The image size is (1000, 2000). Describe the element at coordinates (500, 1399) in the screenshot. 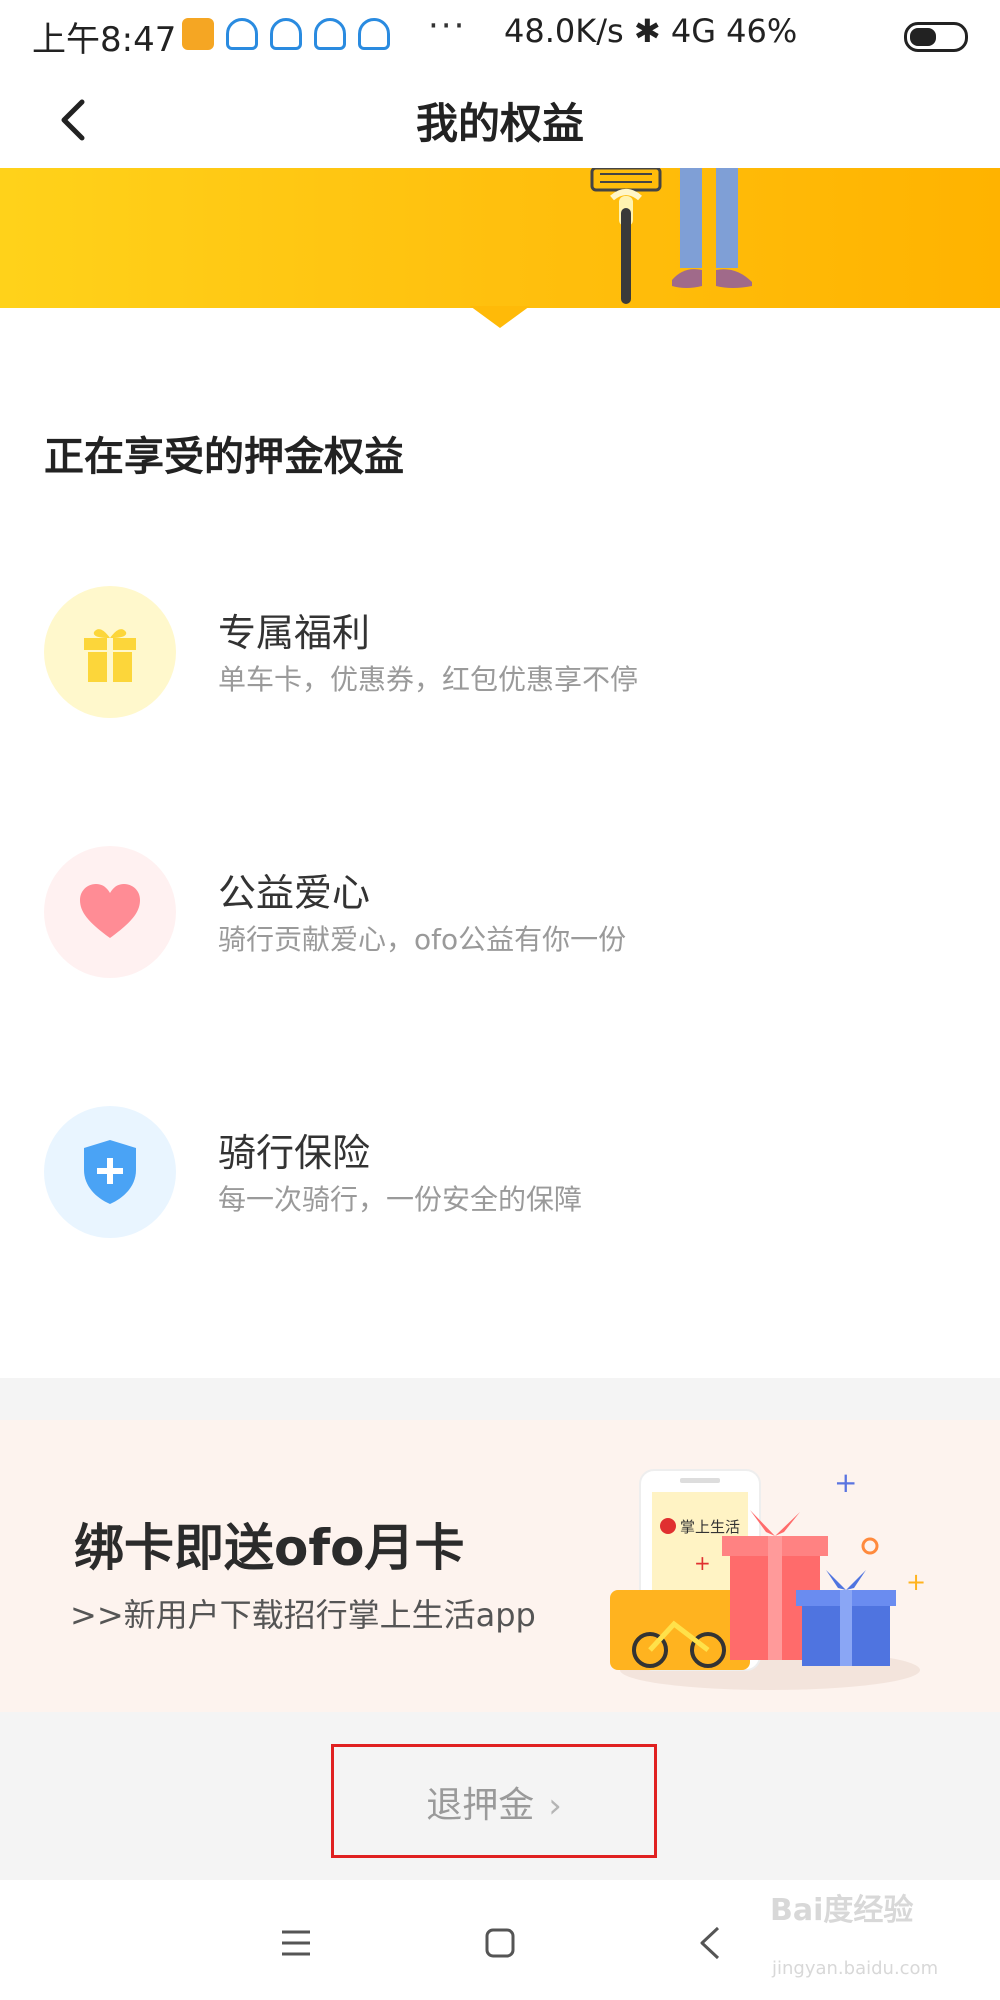

I see `divider` at that location.